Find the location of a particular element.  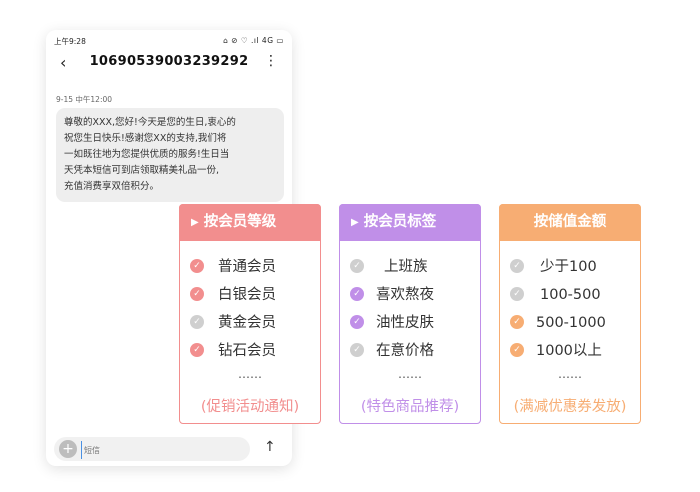

status-time: 上午9:28 is located at coordinates (70, 41).